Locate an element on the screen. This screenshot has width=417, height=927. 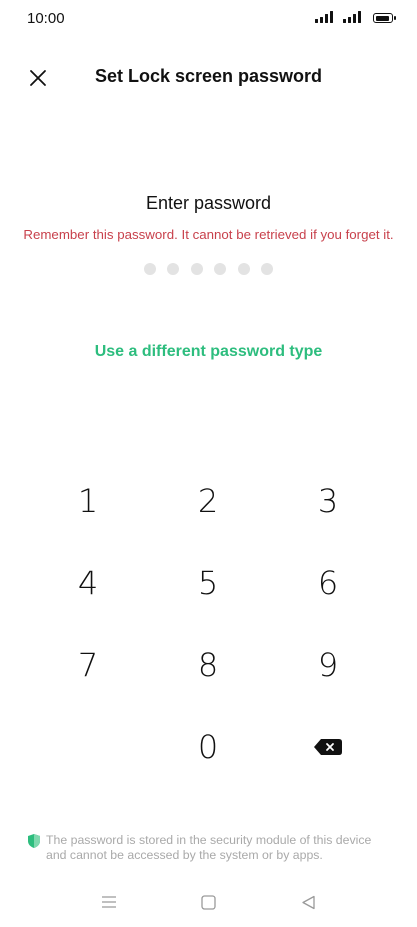
enter-password-label: Enter password is located at coordinates (208, 203).